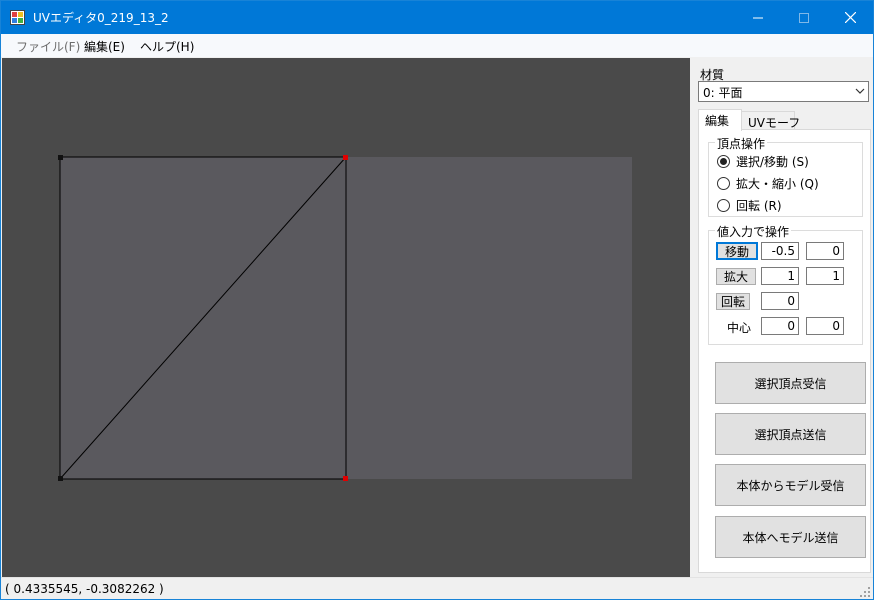  I want to click on chevron-down-icon, so click(860, 91).